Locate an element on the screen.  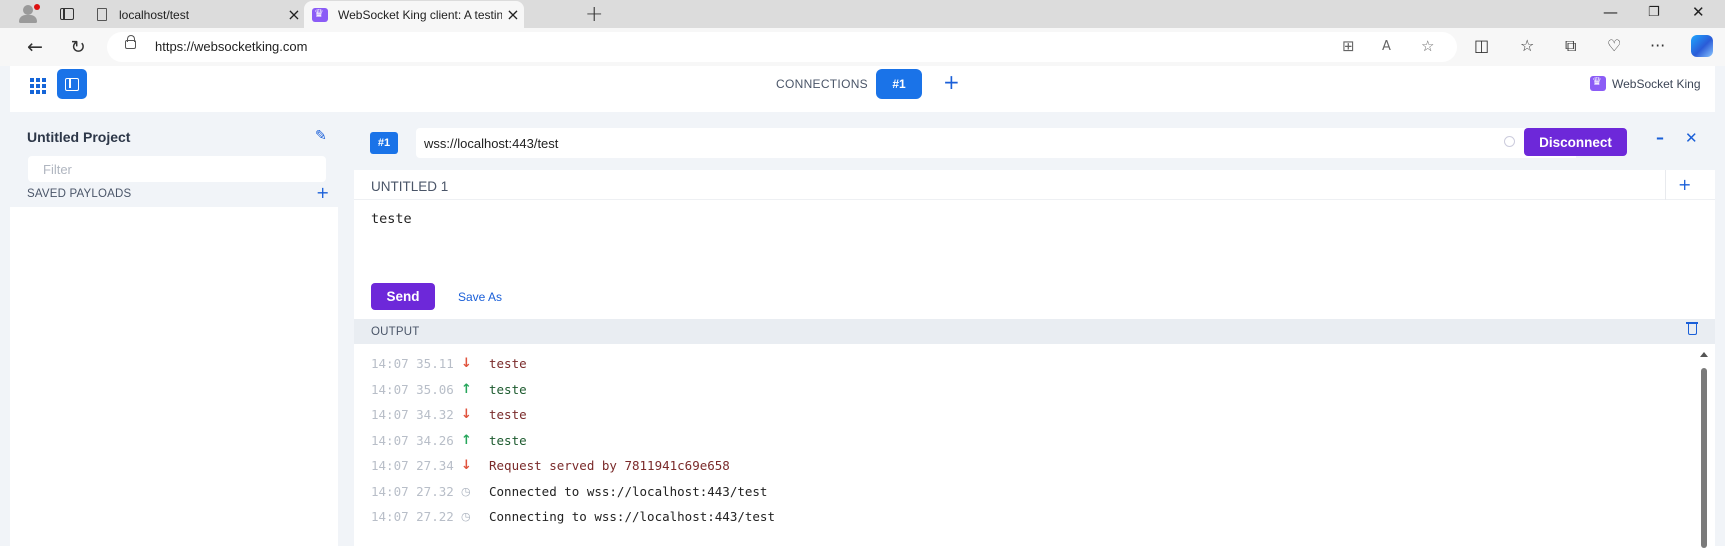
websocket-url-input is located at coordinates (996, 143).